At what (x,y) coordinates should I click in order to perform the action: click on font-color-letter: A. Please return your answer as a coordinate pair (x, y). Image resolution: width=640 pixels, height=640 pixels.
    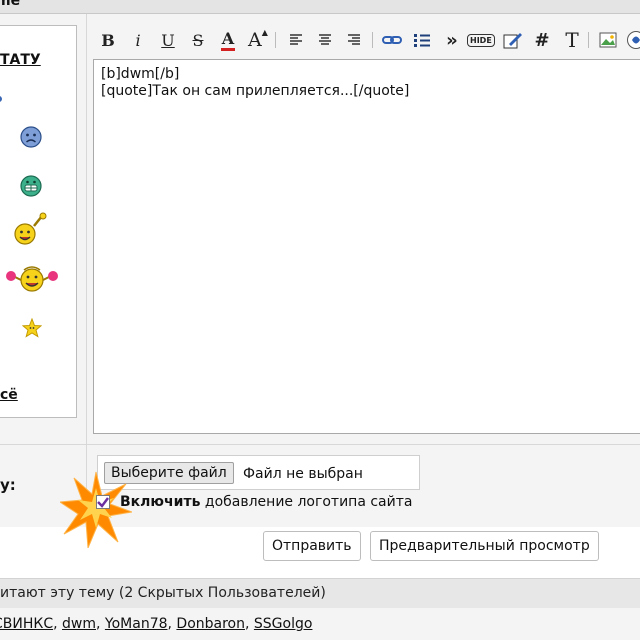
    Looking at the image, I should click on (228, 38).